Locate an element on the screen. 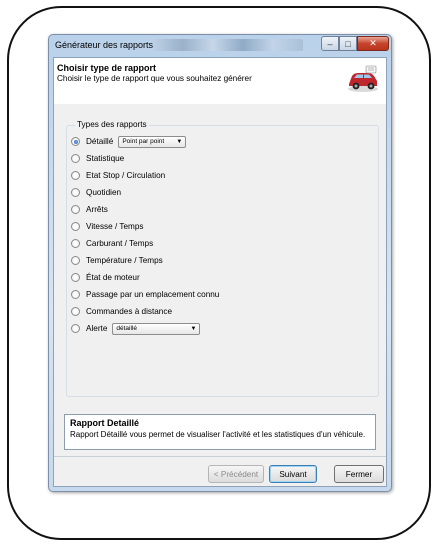  option-detaille: Détaillé Point par point ▼ is located at coordinates (129, 141).